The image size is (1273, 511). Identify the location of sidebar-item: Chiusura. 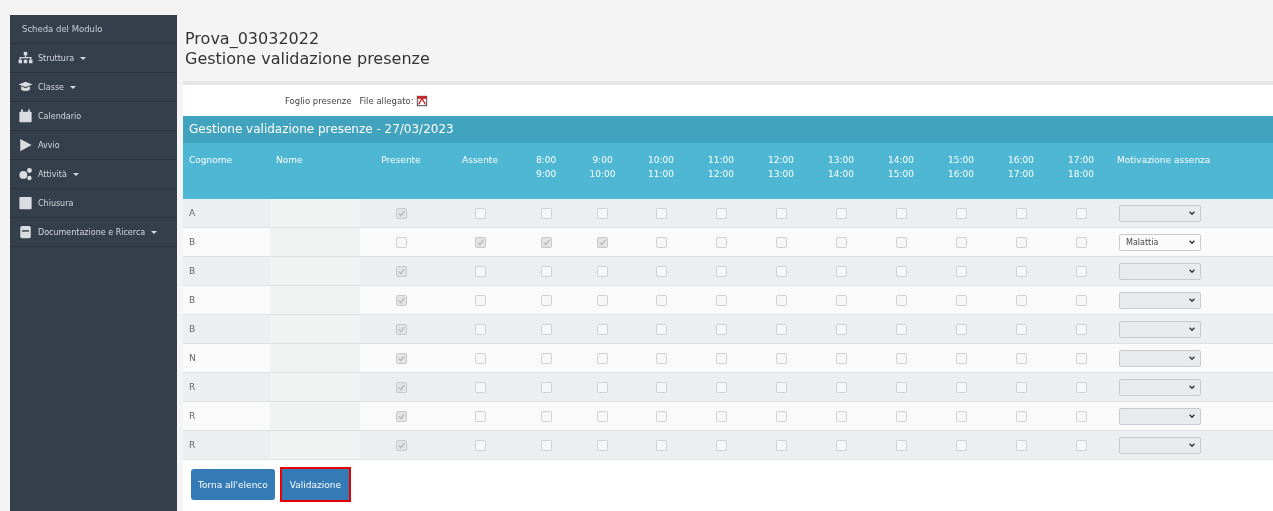
(93, 203).